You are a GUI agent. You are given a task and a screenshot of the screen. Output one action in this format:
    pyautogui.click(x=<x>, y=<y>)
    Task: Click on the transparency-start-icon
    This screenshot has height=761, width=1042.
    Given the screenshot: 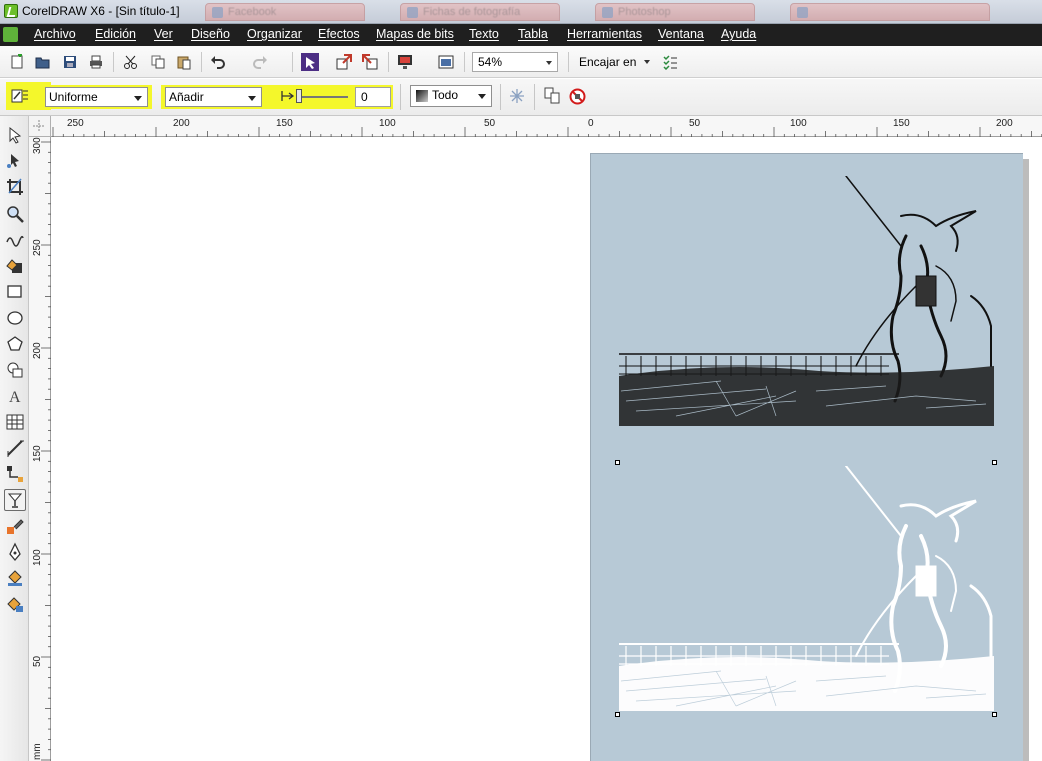 What is the action you would take?
    pyautogui.click(x=288, y=96)
    